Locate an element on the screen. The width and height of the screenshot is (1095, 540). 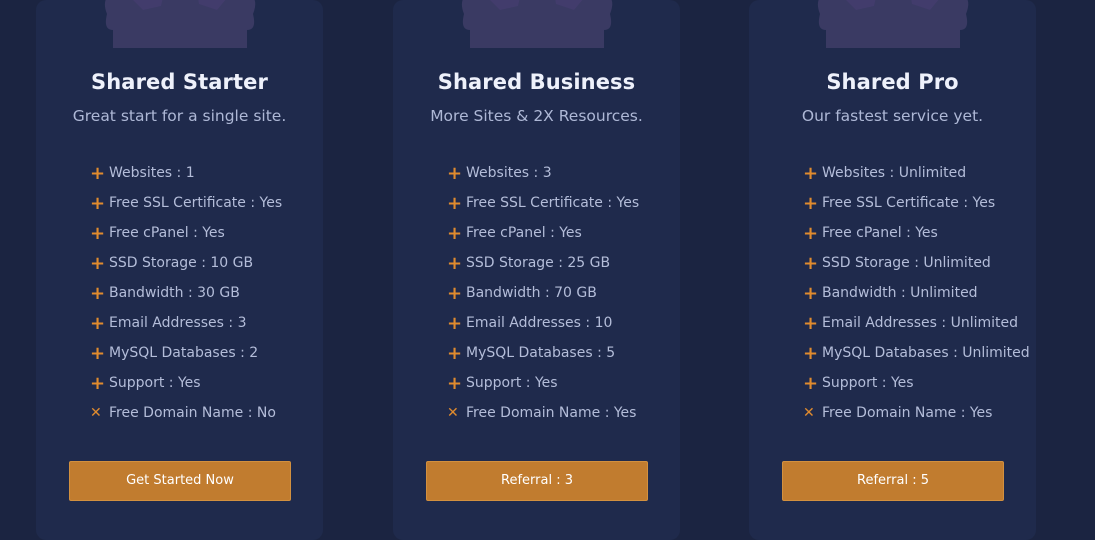
feature-text: Bandwidth : 30 GB is located at coordinates (174, 293).